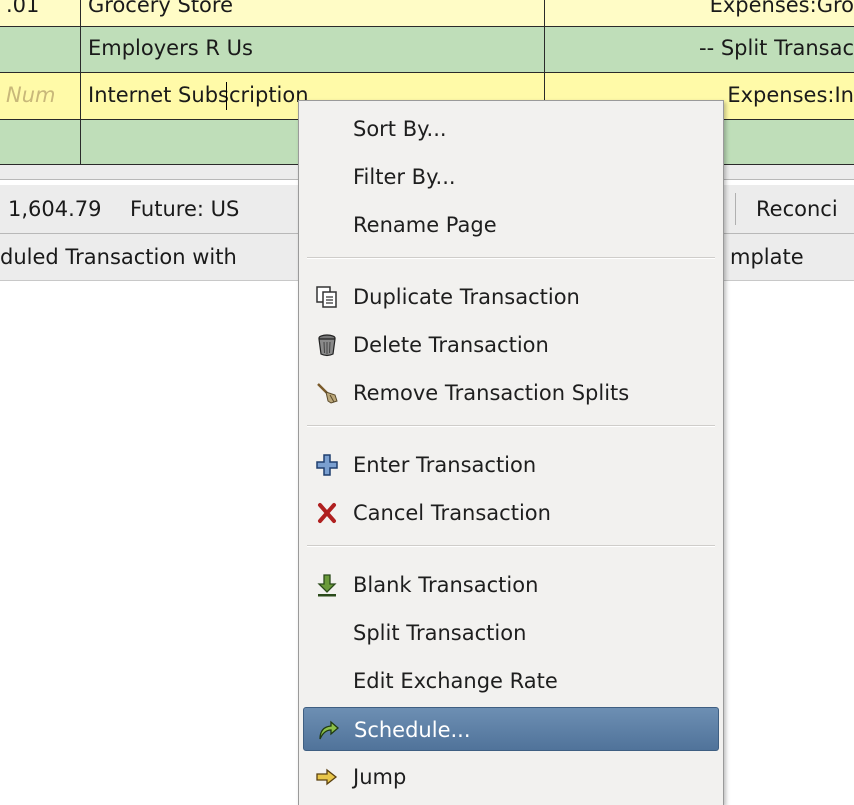 The image size is (854, 805). I want to click on menu-item-blank-transaction: Blank Transaction, so click(511, 585).